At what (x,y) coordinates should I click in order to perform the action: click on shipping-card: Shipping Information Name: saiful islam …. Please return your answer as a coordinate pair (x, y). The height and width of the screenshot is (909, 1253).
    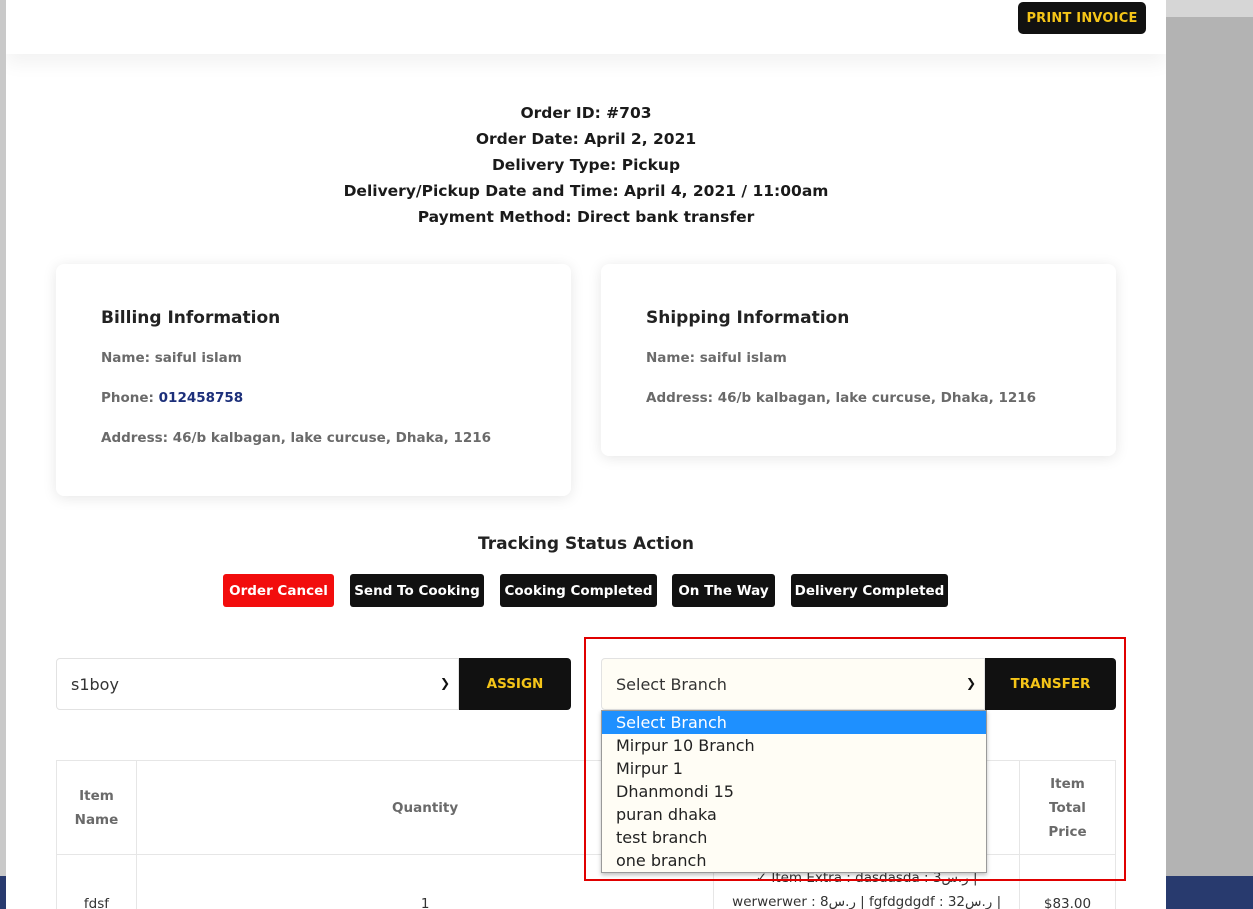
    Looking at the image, I should click on (858, 360).